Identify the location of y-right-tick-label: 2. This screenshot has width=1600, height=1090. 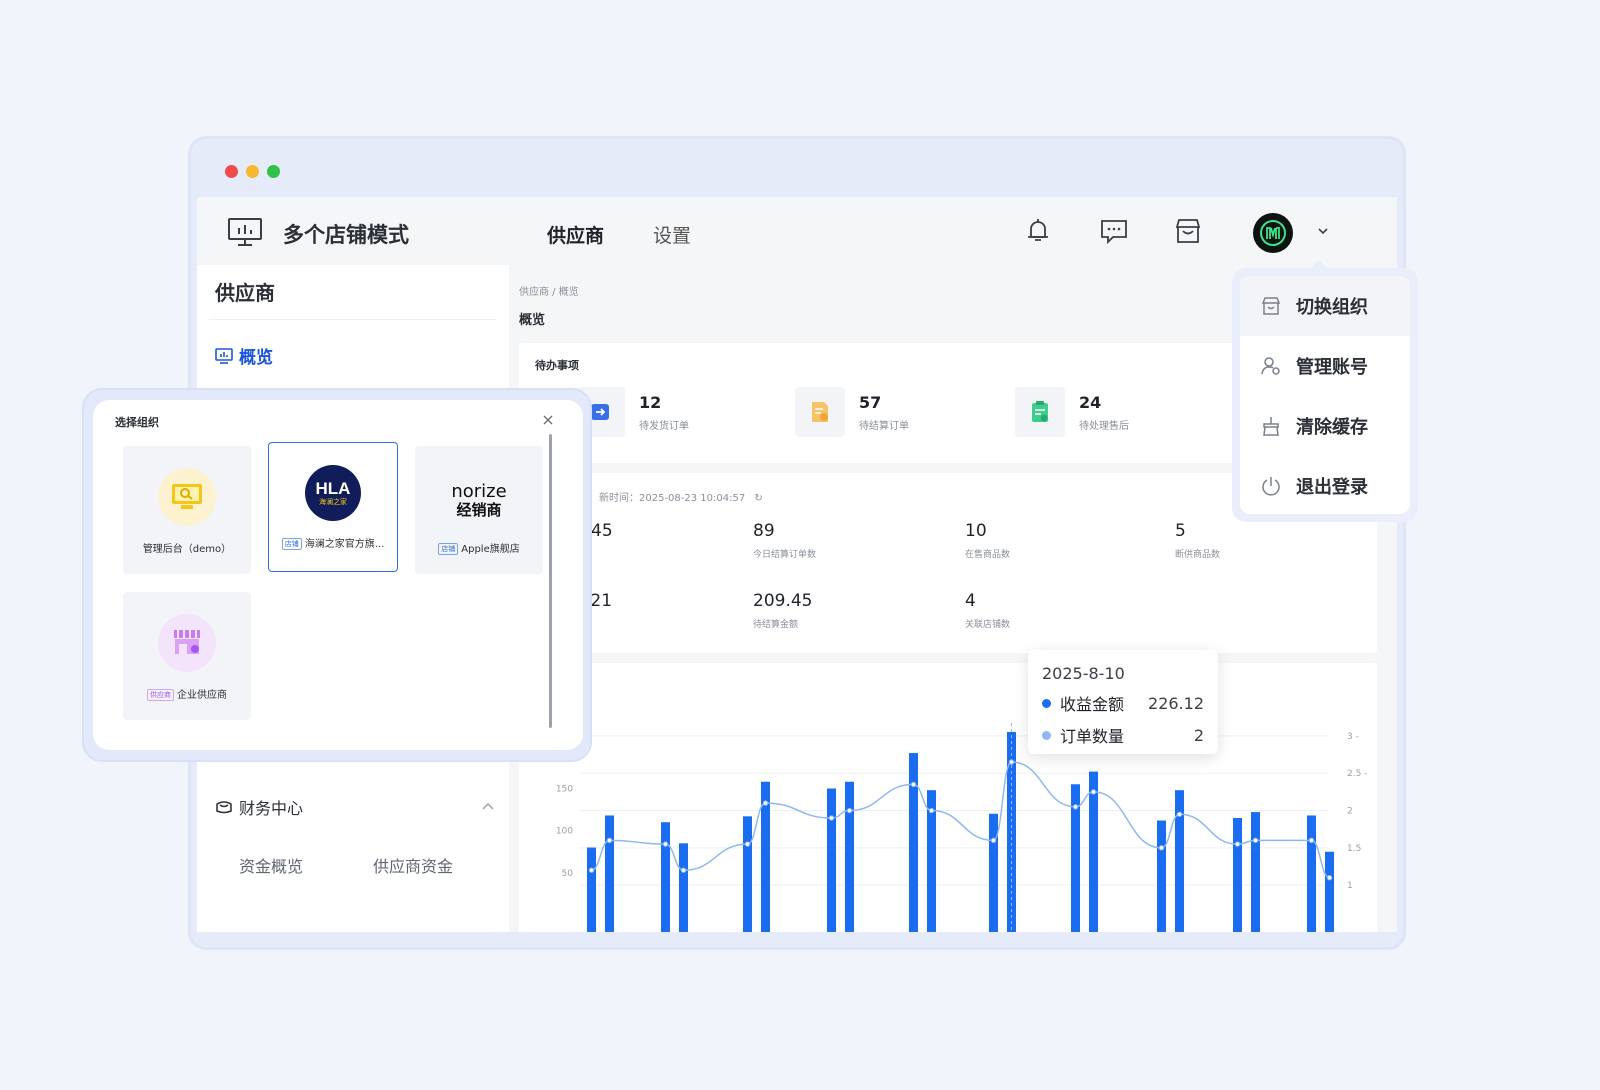
(1350, 812).